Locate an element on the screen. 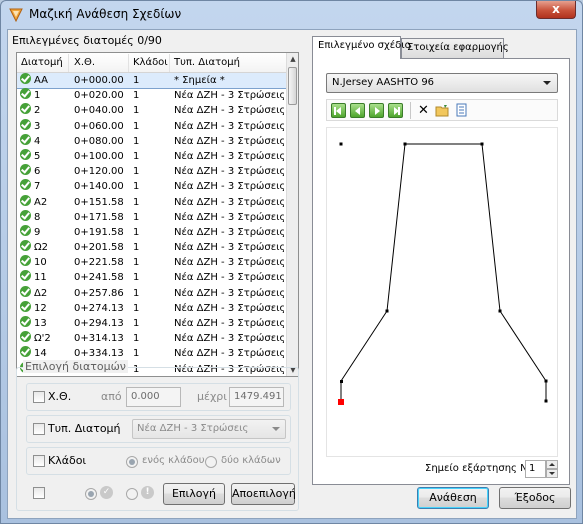  valid-radio is located at coordinates (91, 494).